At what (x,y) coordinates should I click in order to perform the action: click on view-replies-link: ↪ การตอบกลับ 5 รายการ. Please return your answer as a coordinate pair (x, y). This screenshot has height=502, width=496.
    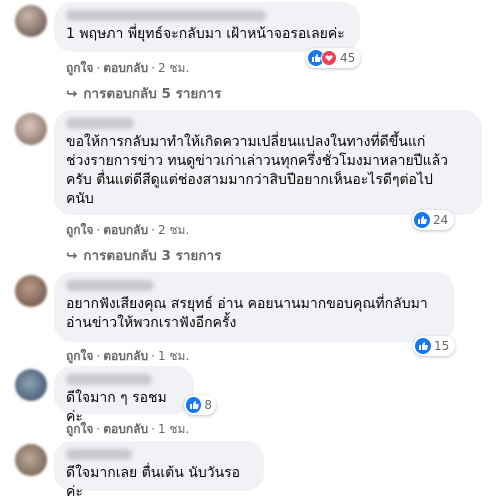
    Looking at the image, I should click on (143, 93).